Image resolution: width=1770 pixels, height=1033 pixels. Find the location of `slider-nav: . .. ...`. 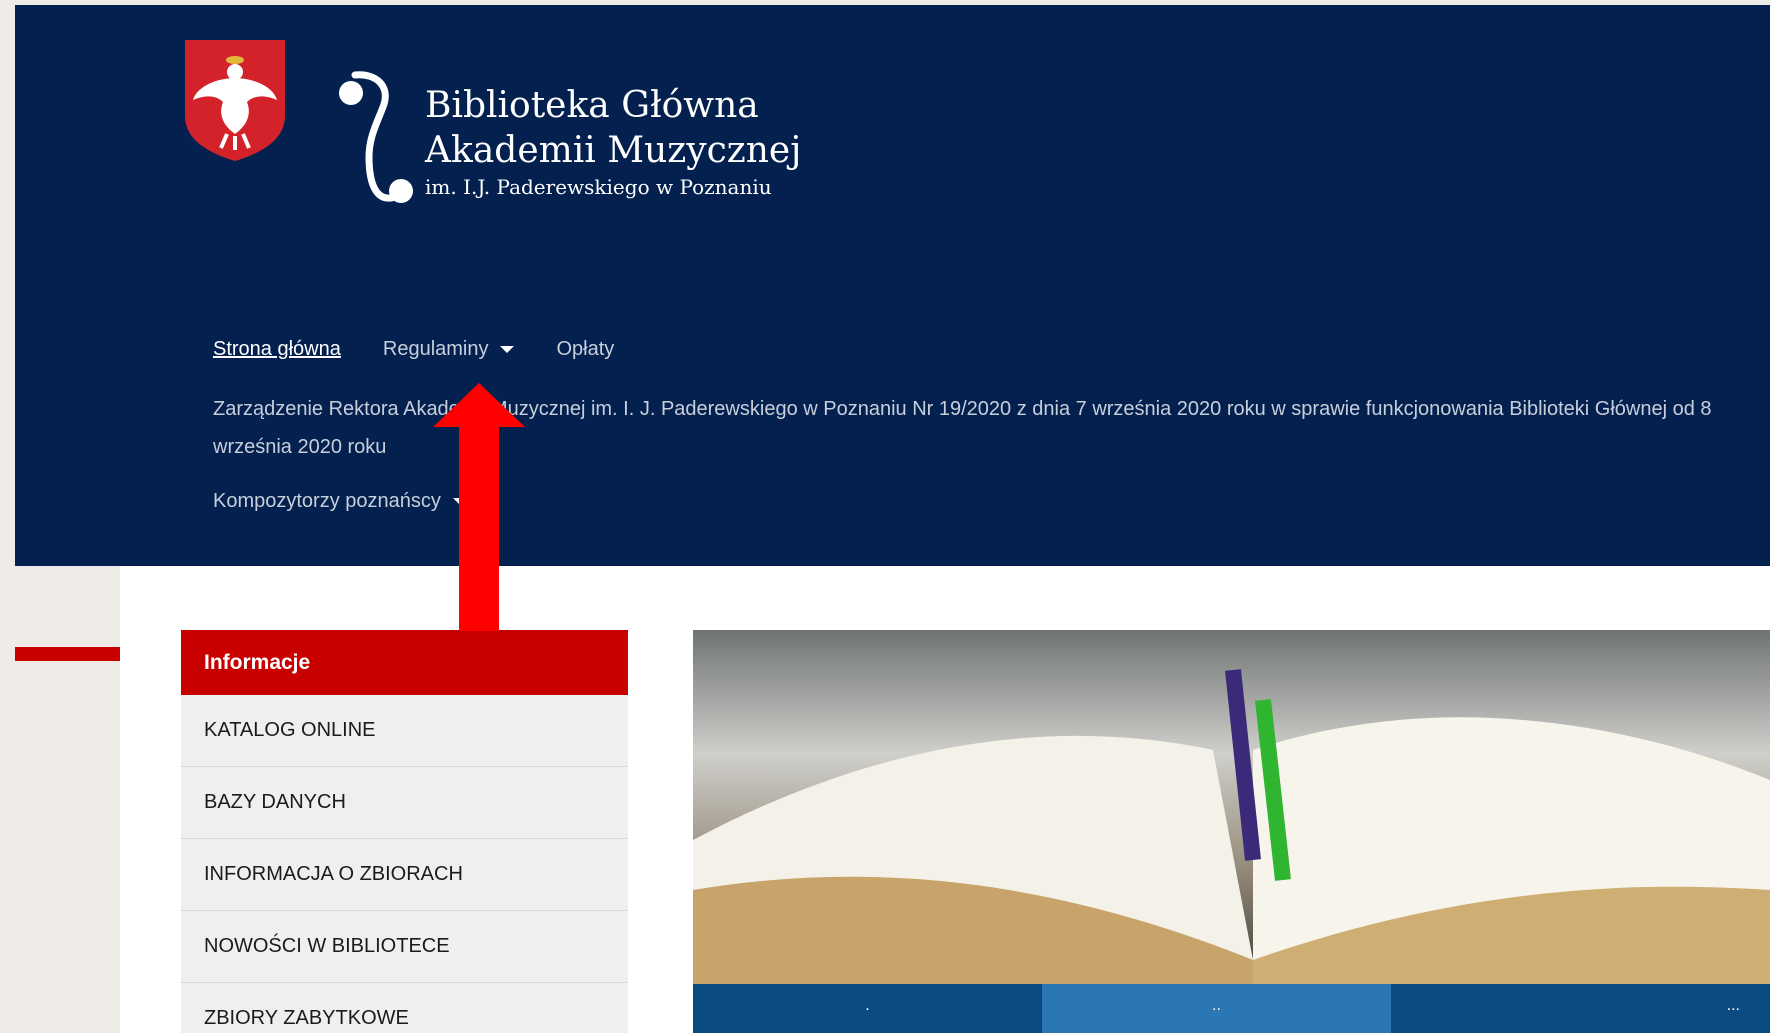

slider-nav: . .. ... is located at coordinates (1231, 1008).